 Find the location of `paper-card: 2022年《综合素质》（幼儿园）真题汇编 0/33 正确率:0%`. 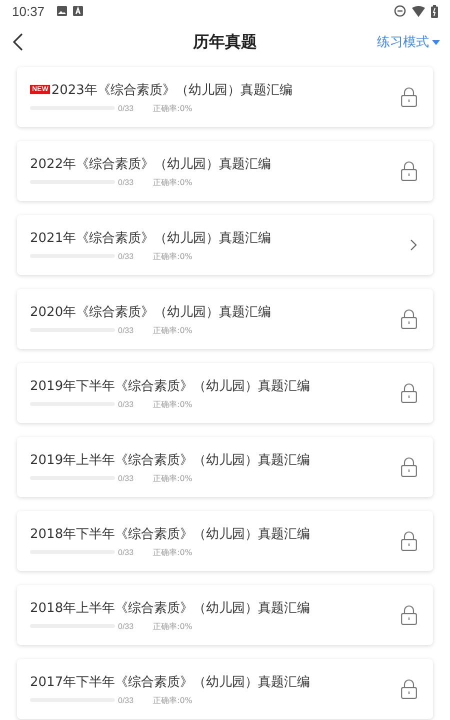

paper-card: 2022年《综合素质》（幼儿园）真题汇编 0/33 正确率:0% is located at coordinates (225, 171).